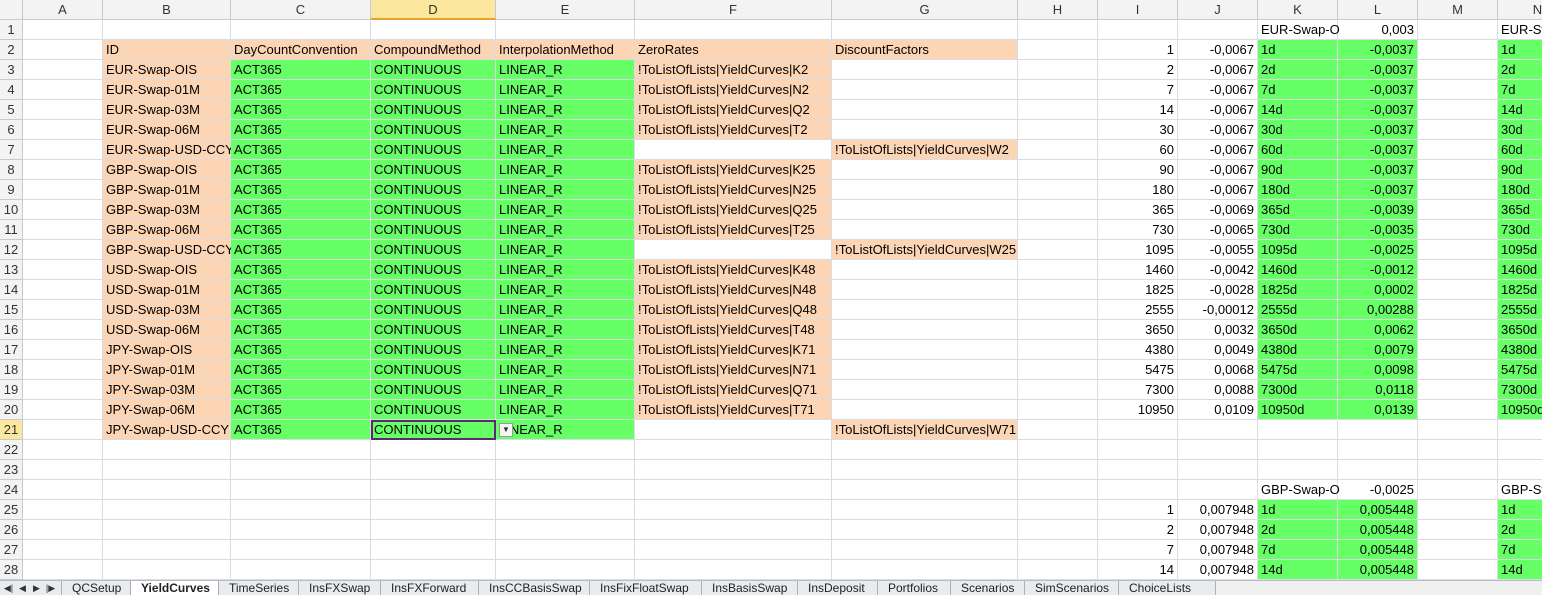  Describe the element at coordinates (1298, 370) in the screenshot. I see `cell-k18: 5475d` at that location.